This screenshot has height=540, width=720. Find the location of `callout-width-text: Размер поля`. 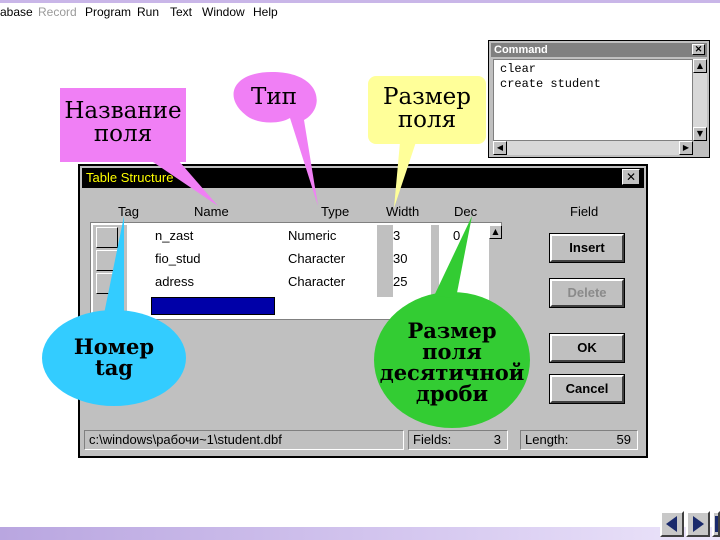

callout-width-text: Размер поля is located at coordinates (427, 109).